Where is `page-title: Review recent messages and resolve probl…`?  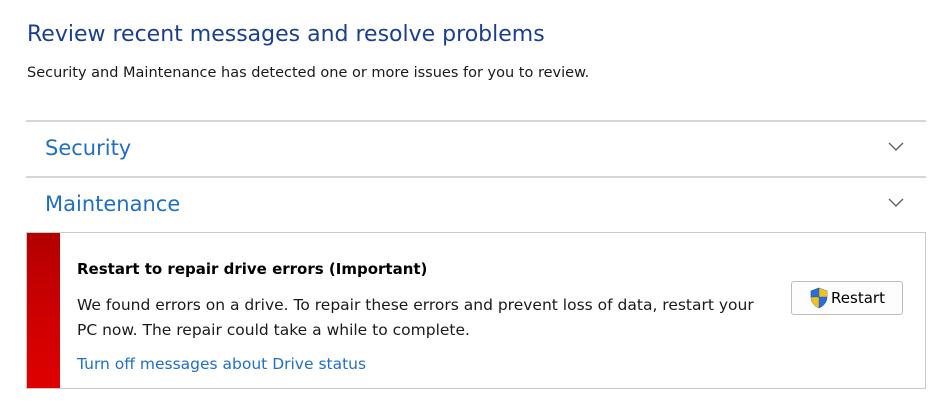
page-title: Review recent messages and resolve probl… is located at coordinates (286, 34).